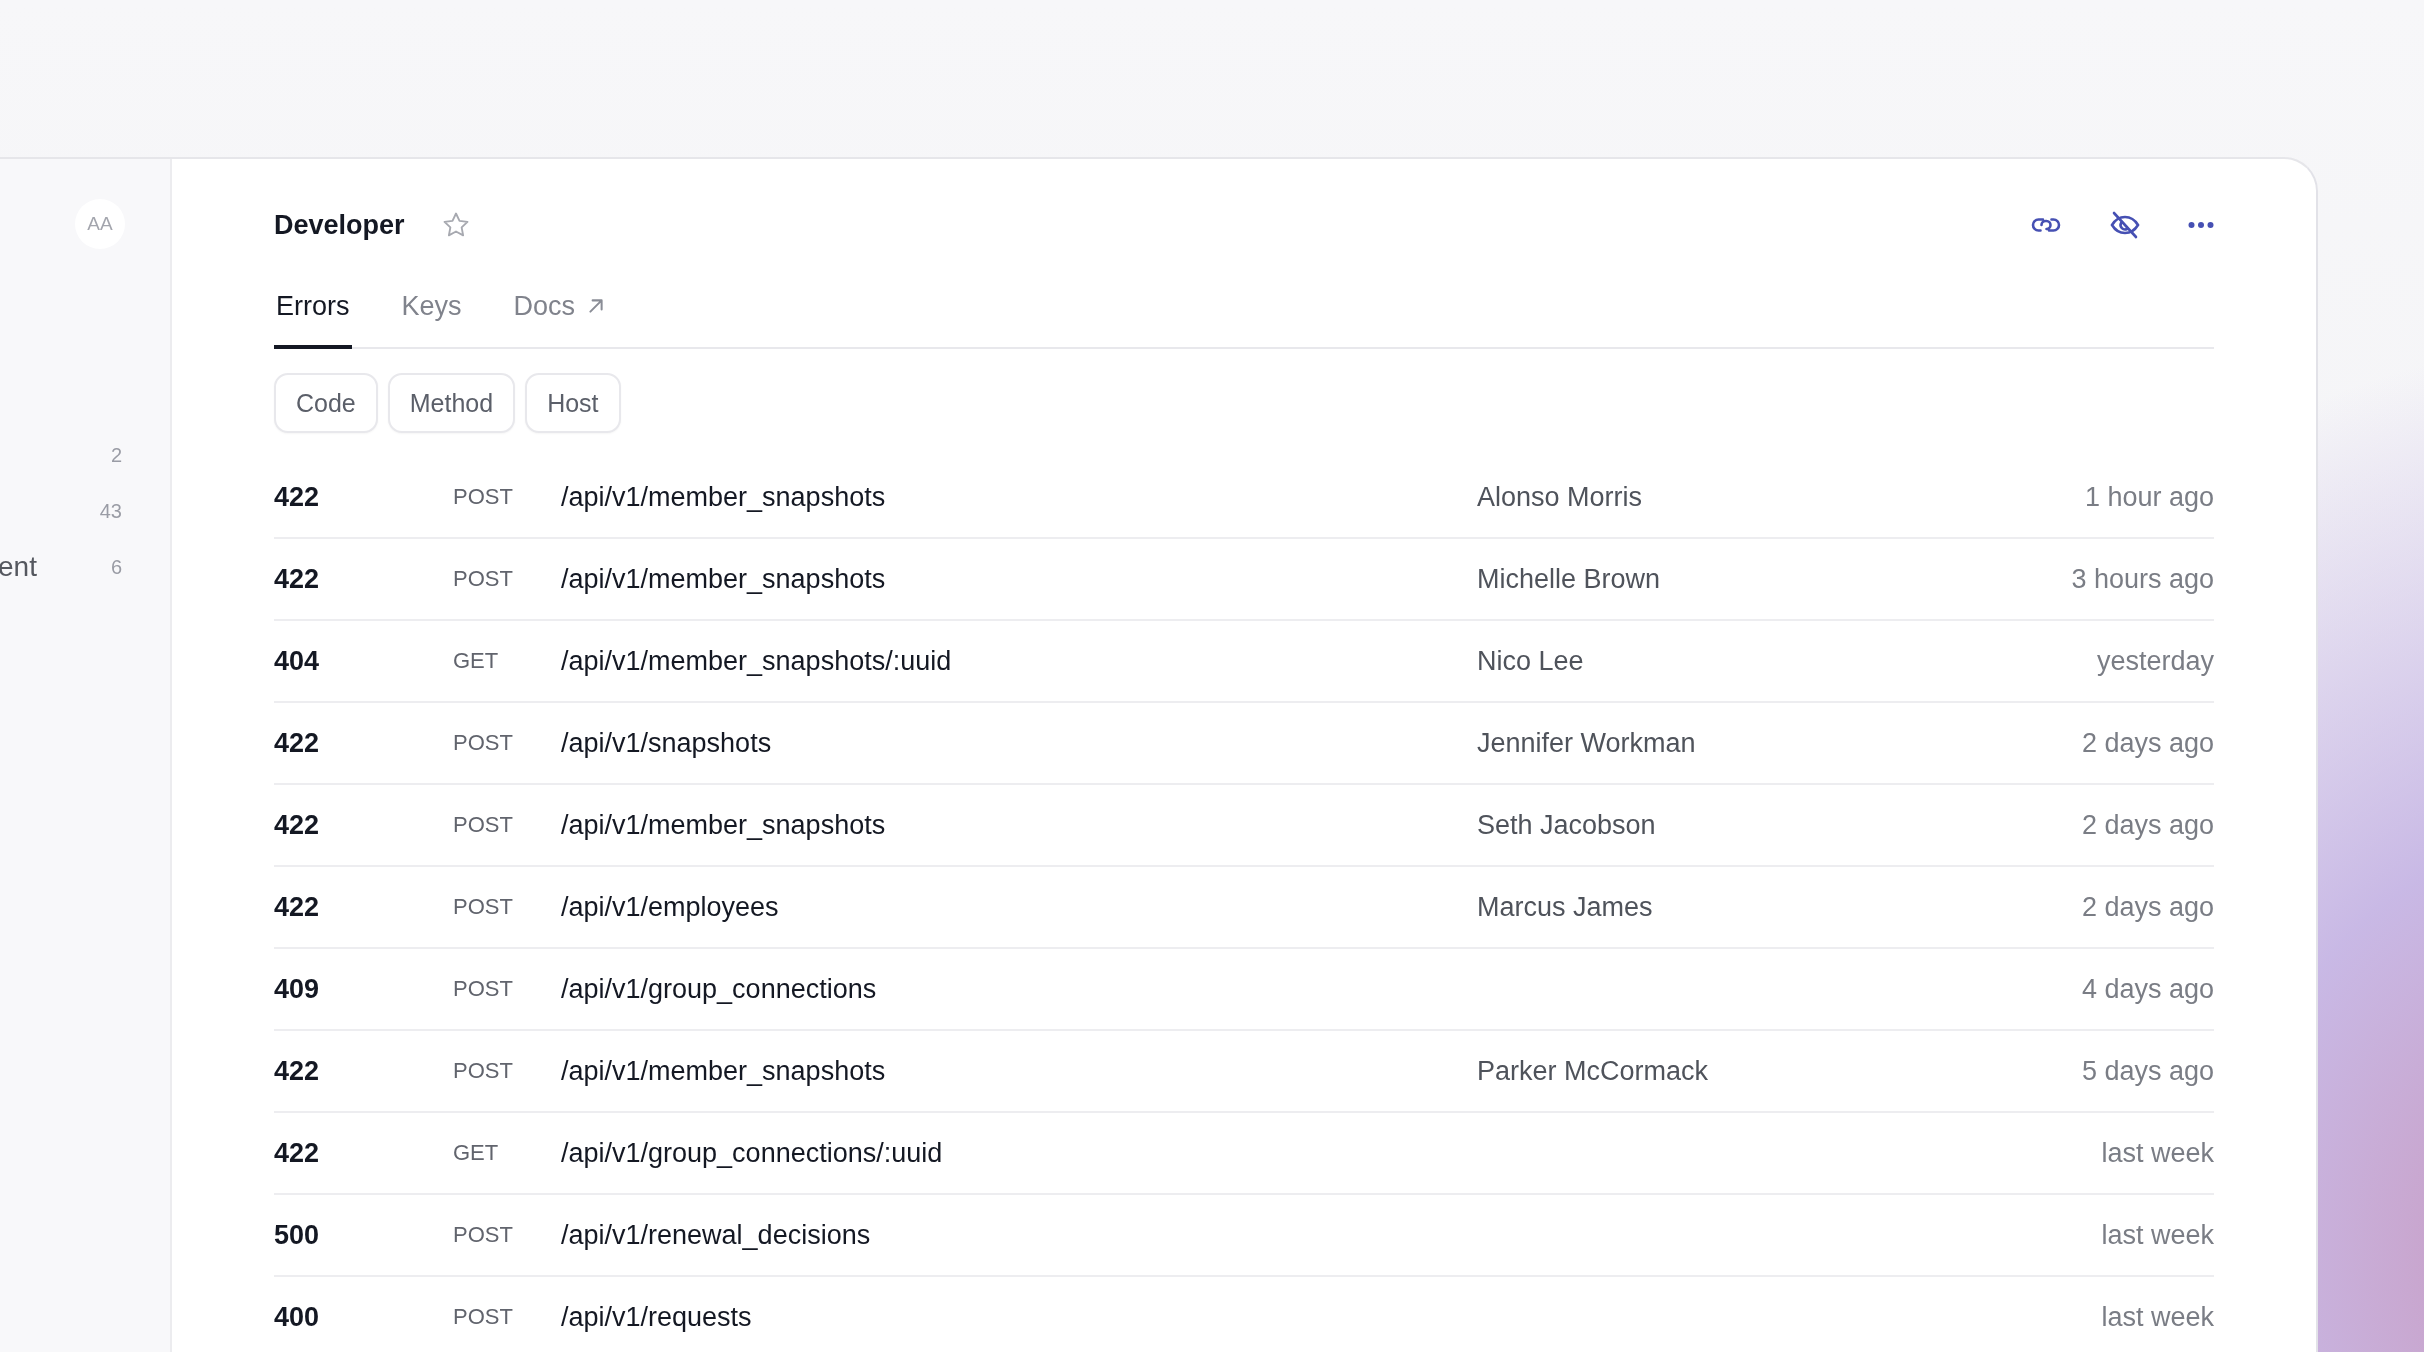 This screenshot has height=1352, width=2424. What do you see at coordinates (1565, 906) in the screenshot?
I see `user-name: Marcus James` at bounding box center [1565, 906].